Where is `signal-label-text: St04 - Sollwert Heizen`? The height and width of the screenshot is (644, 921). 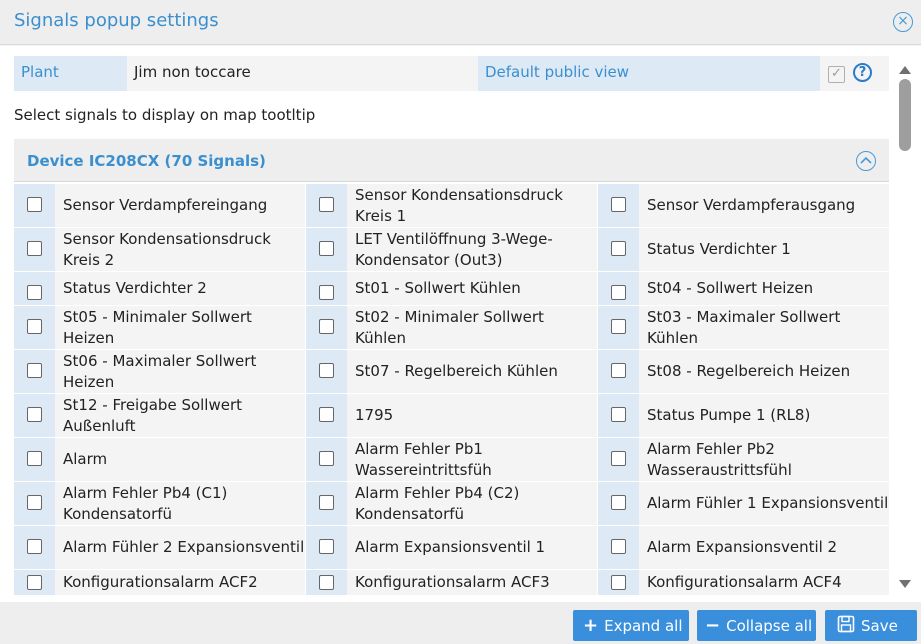
signal-label-text: St04 - Sollwert Heizen is located at coordinates (730, 288).